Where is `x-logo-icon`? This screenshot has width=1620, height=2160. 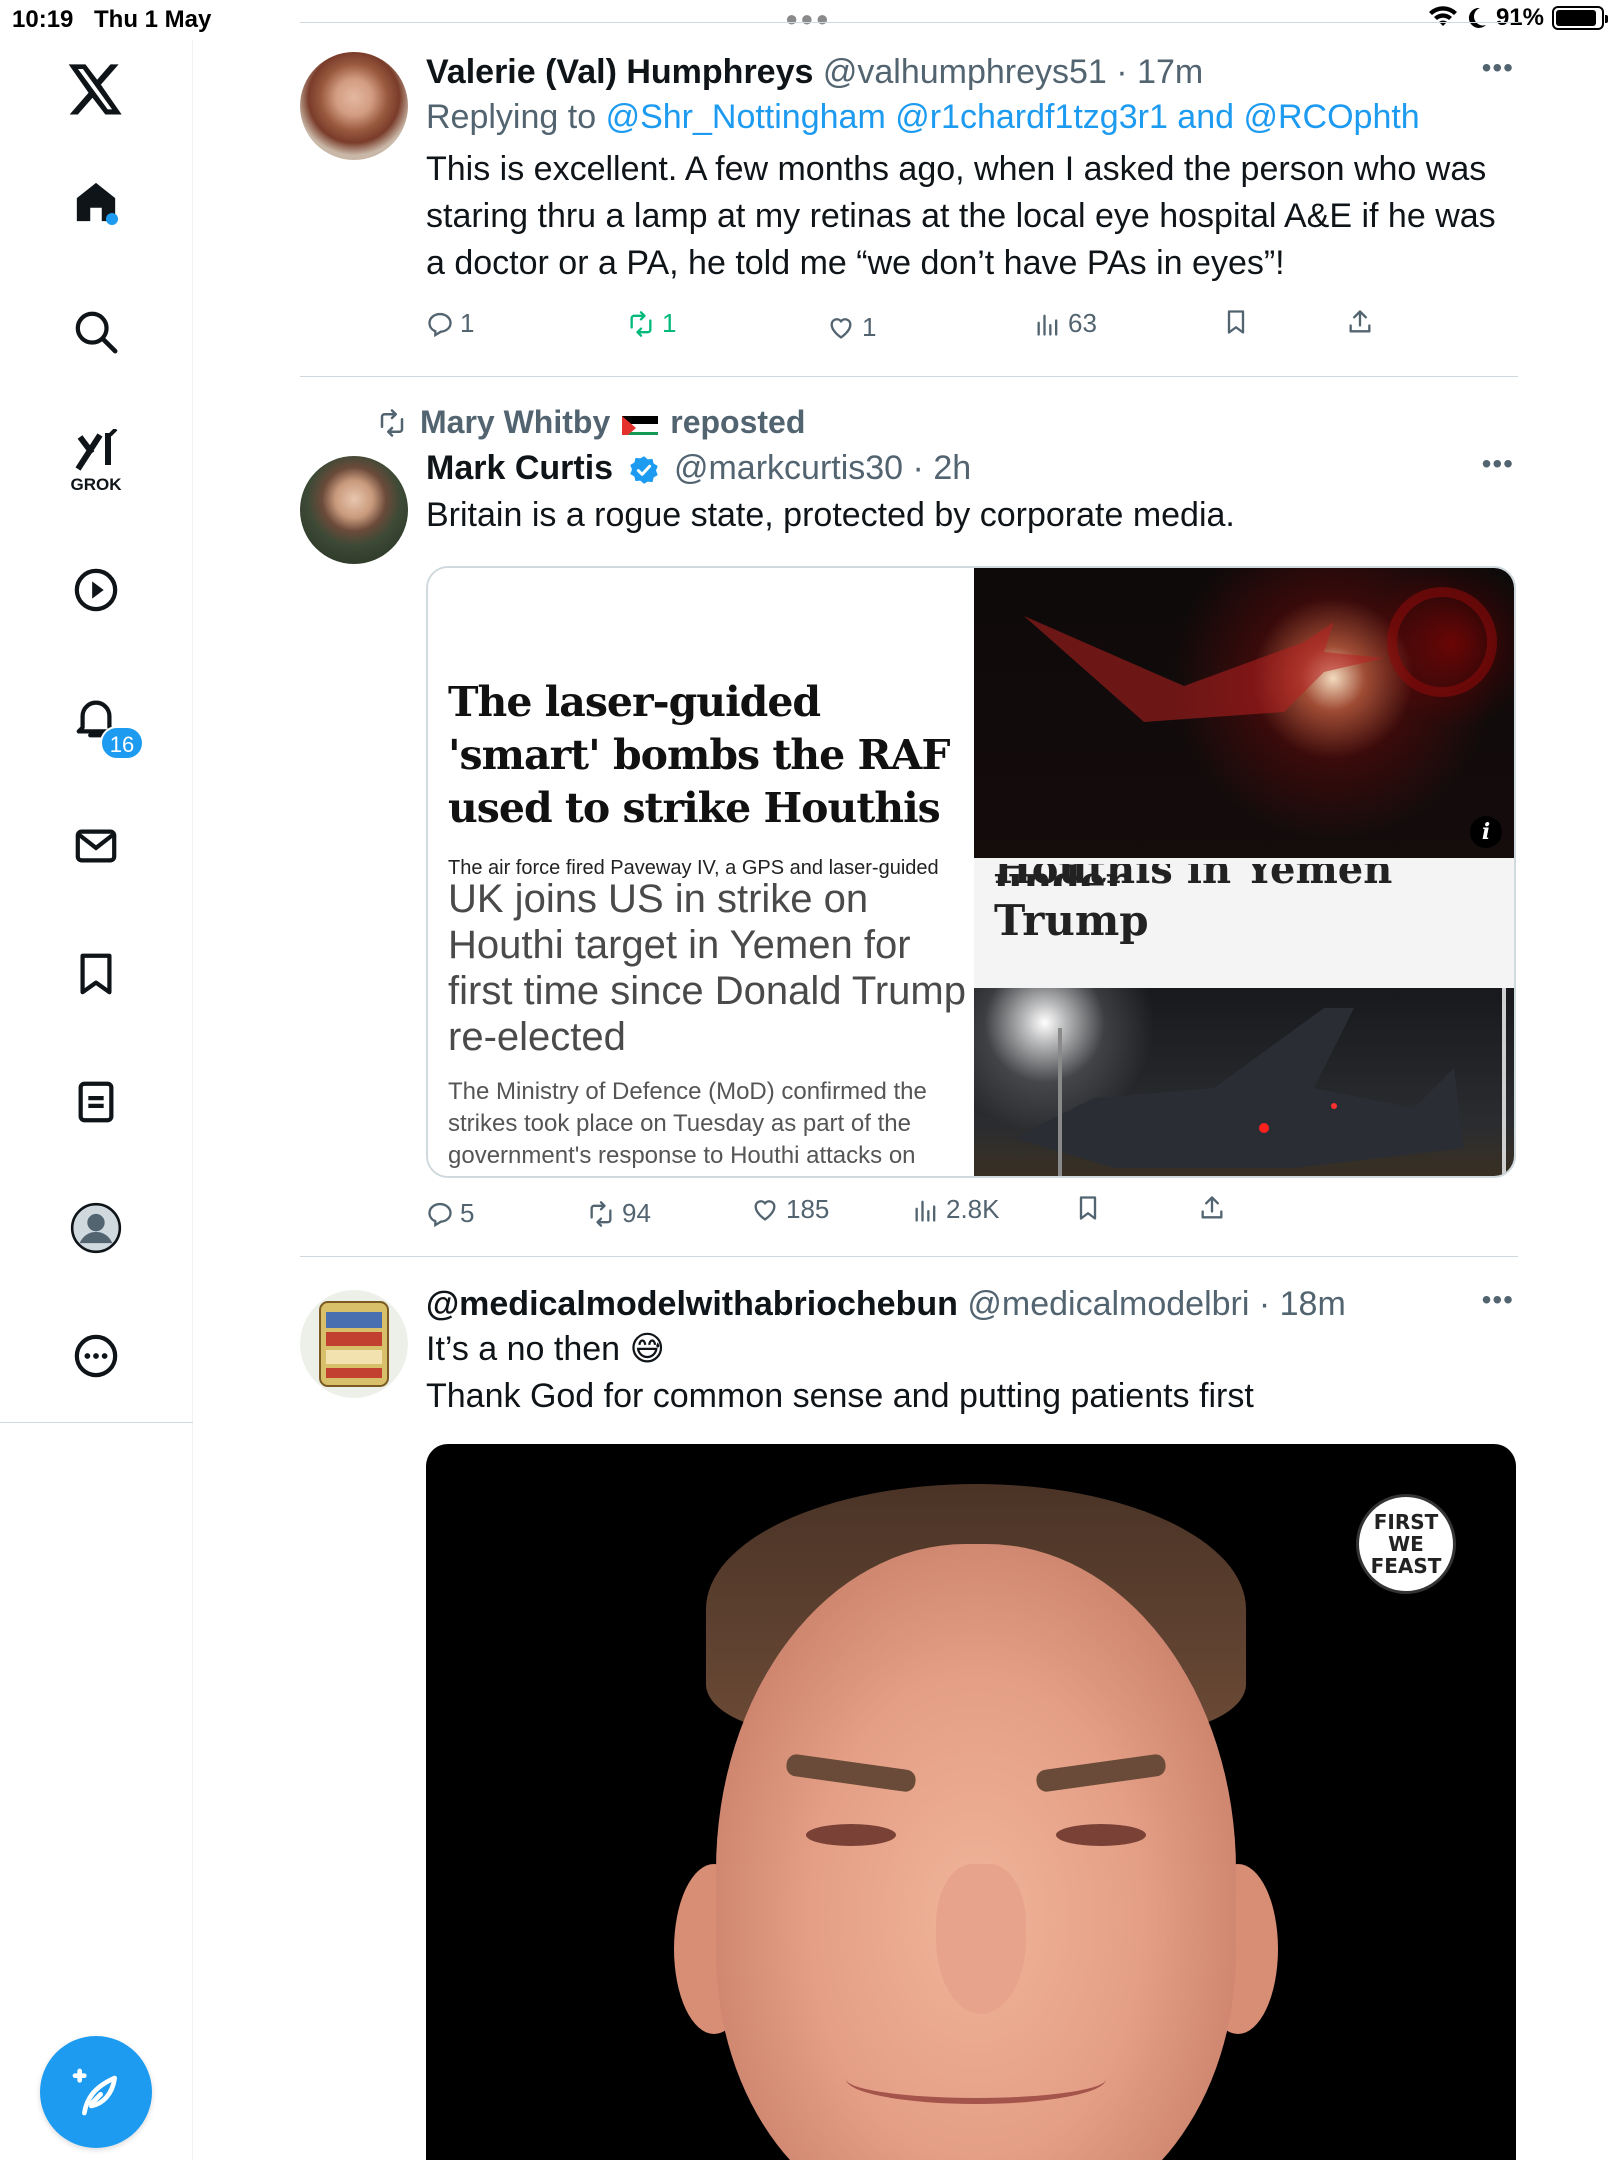
x-logo-icon is located at coordinates (96, 90).